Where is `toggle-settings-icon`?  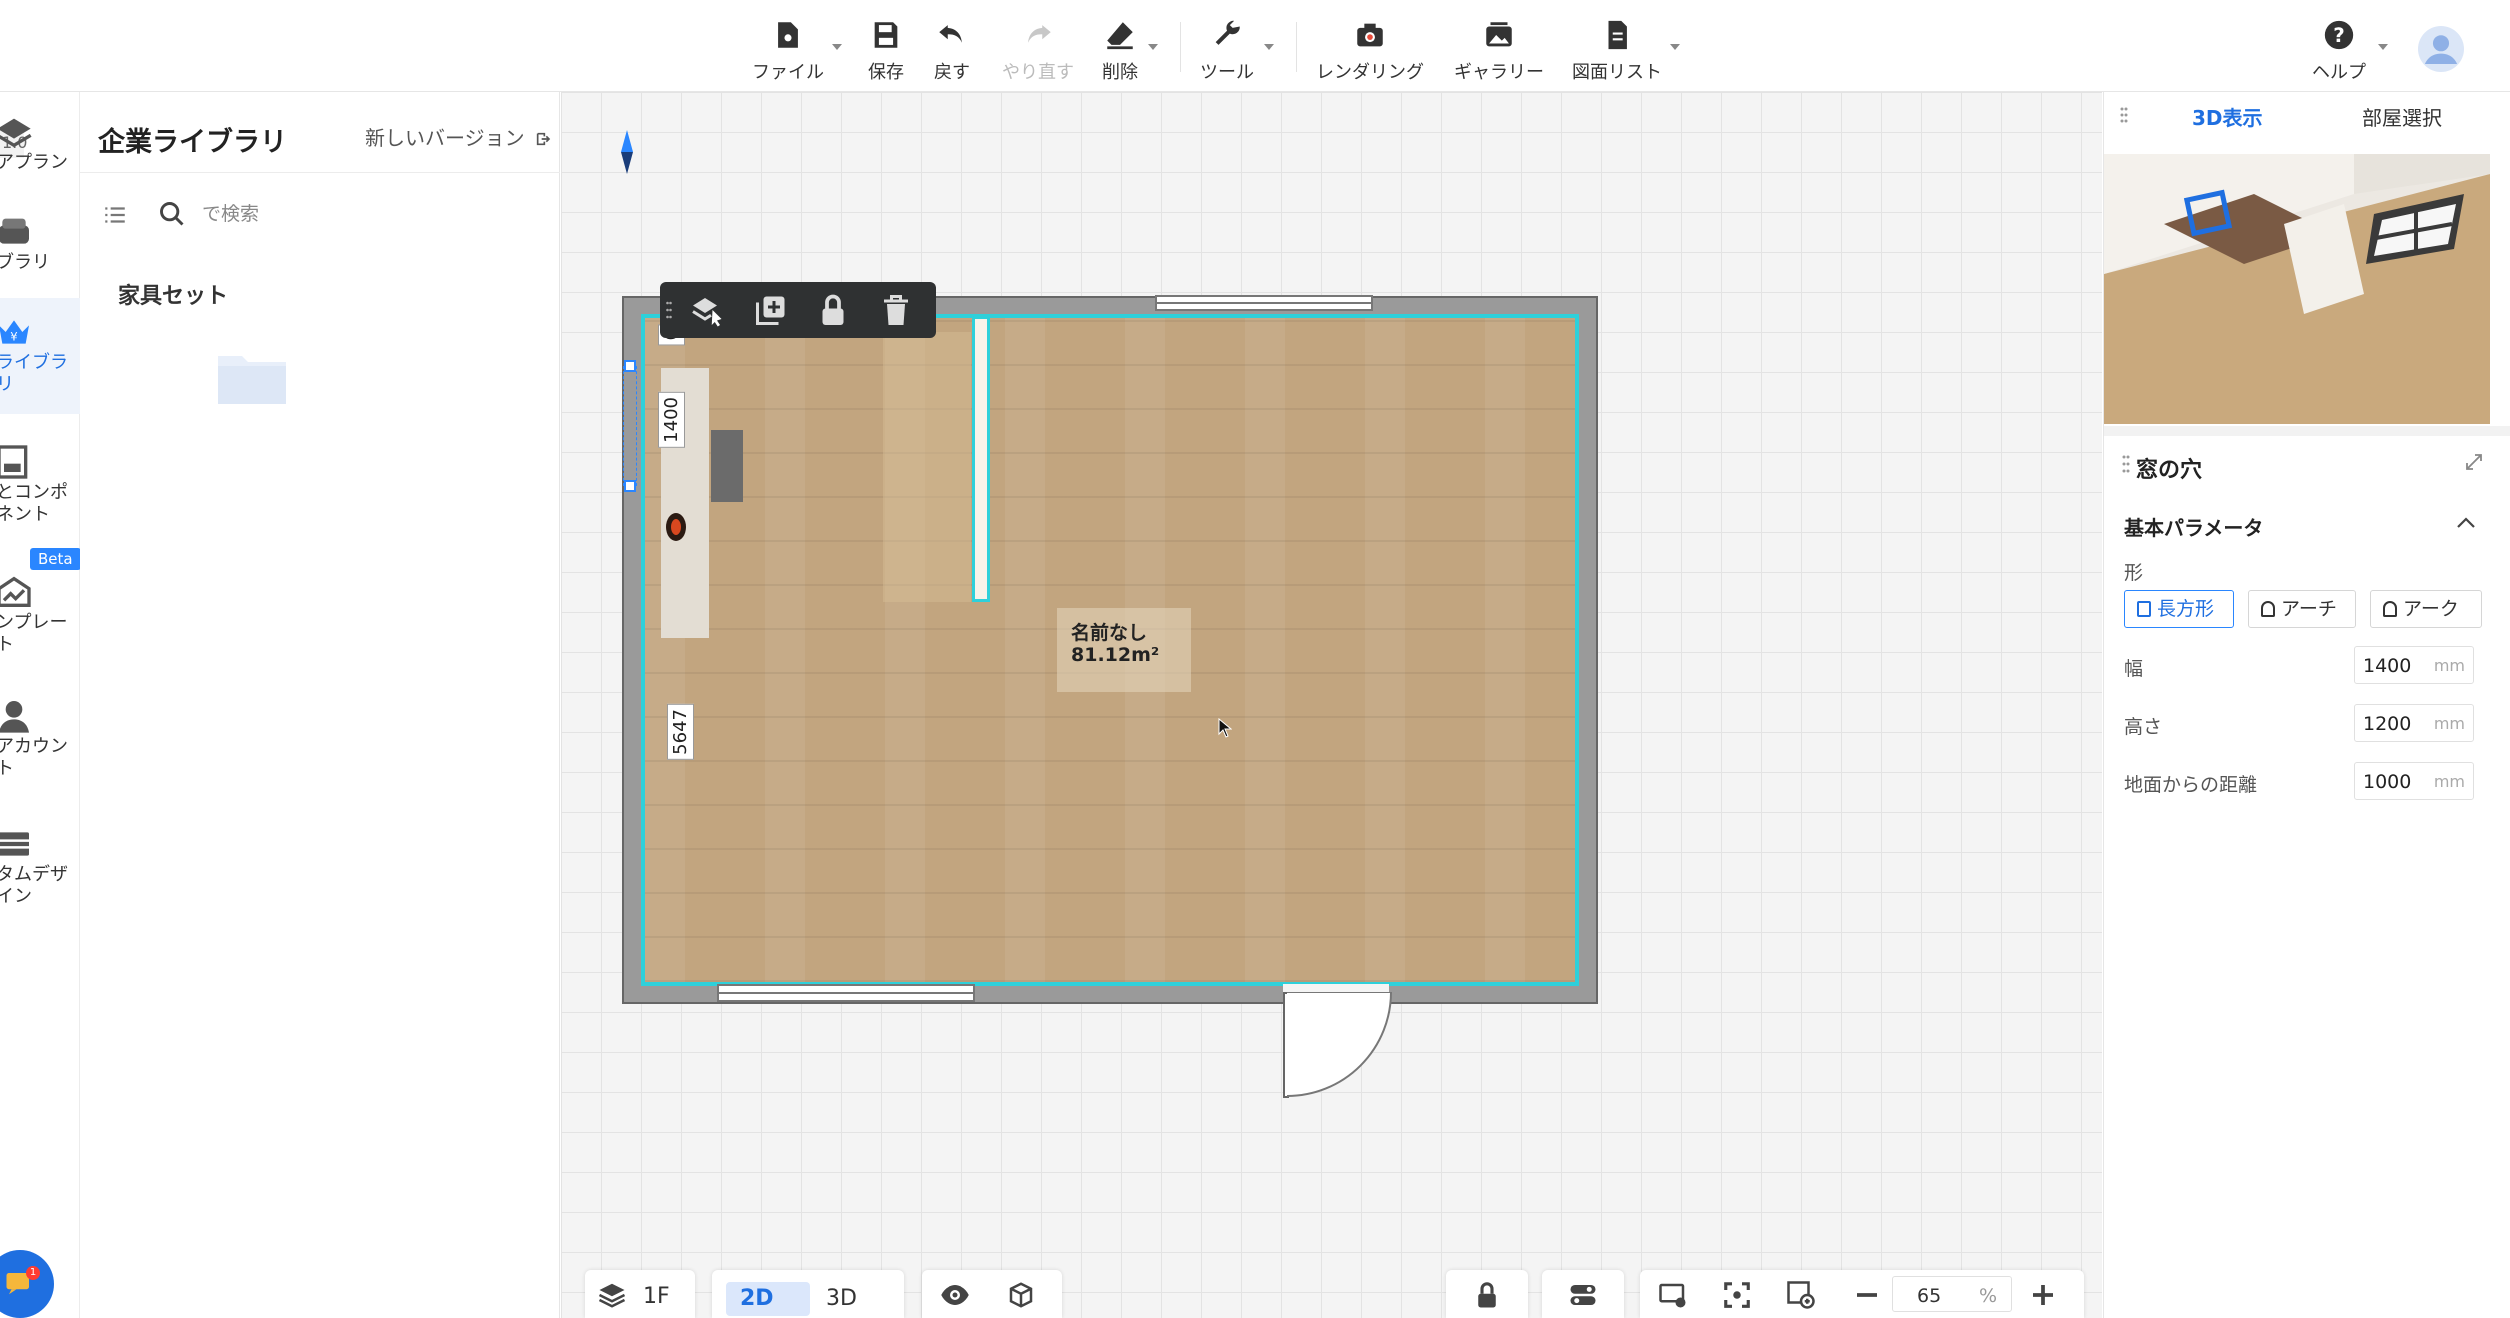 toggle-settings-icon is located at coordinates (1583, 1295).